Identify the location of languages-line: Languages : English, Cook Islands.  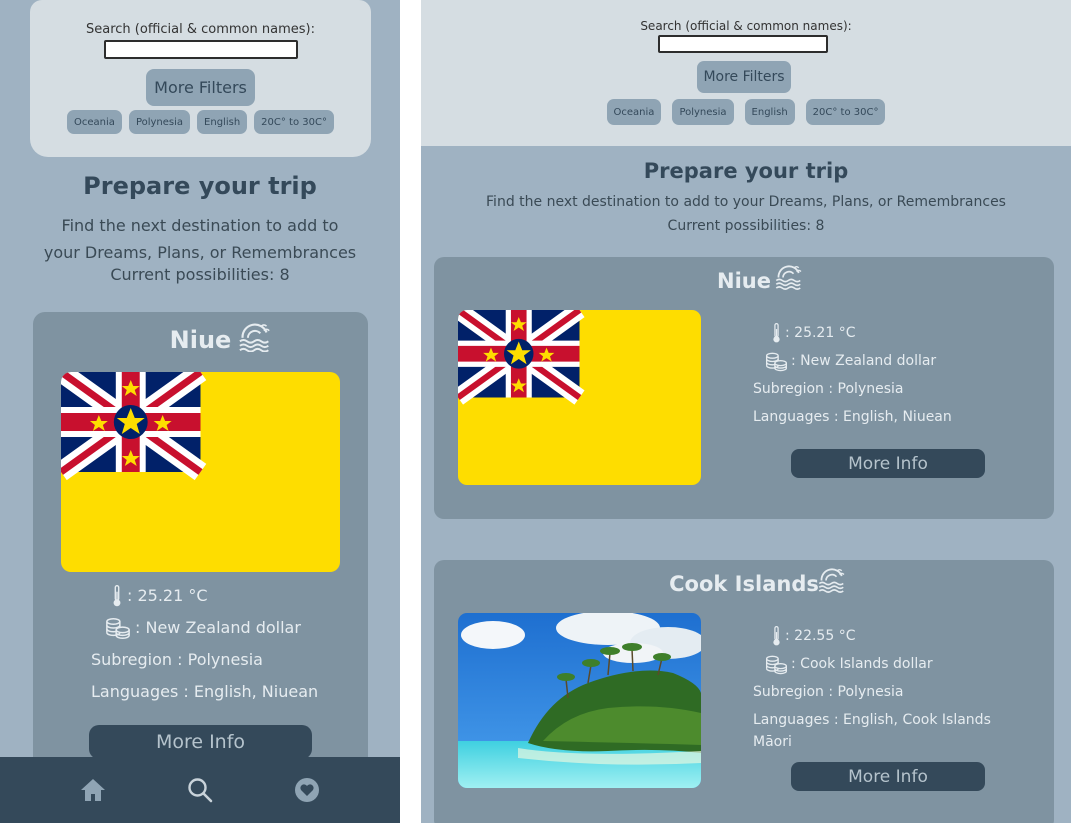
(872, 720).